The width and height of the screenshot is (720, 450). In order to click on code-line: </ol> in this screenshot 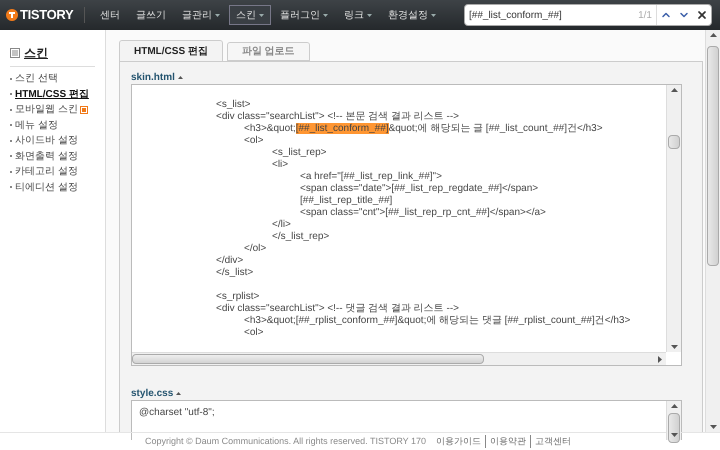, I will do `click(255, 249)`.